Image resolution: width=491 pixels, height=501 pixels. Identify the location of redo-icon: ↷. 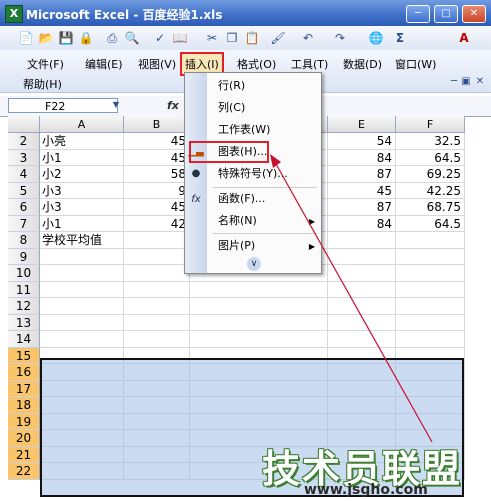
(340, 38).